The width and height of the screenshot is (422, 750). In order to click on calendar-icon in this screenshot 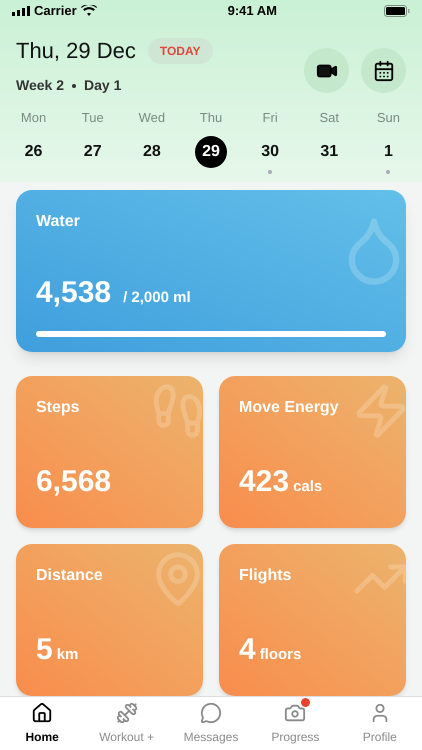, I will do `click(383, 71)`.